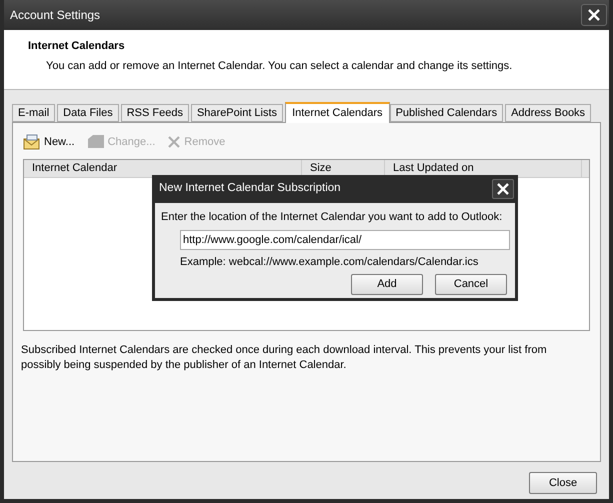 This screenshot has height=503, width=613. What do you see at coordinates (34, 113) in the screenshot?
I see `tab: E-mail` at bounding box center [34, 113].